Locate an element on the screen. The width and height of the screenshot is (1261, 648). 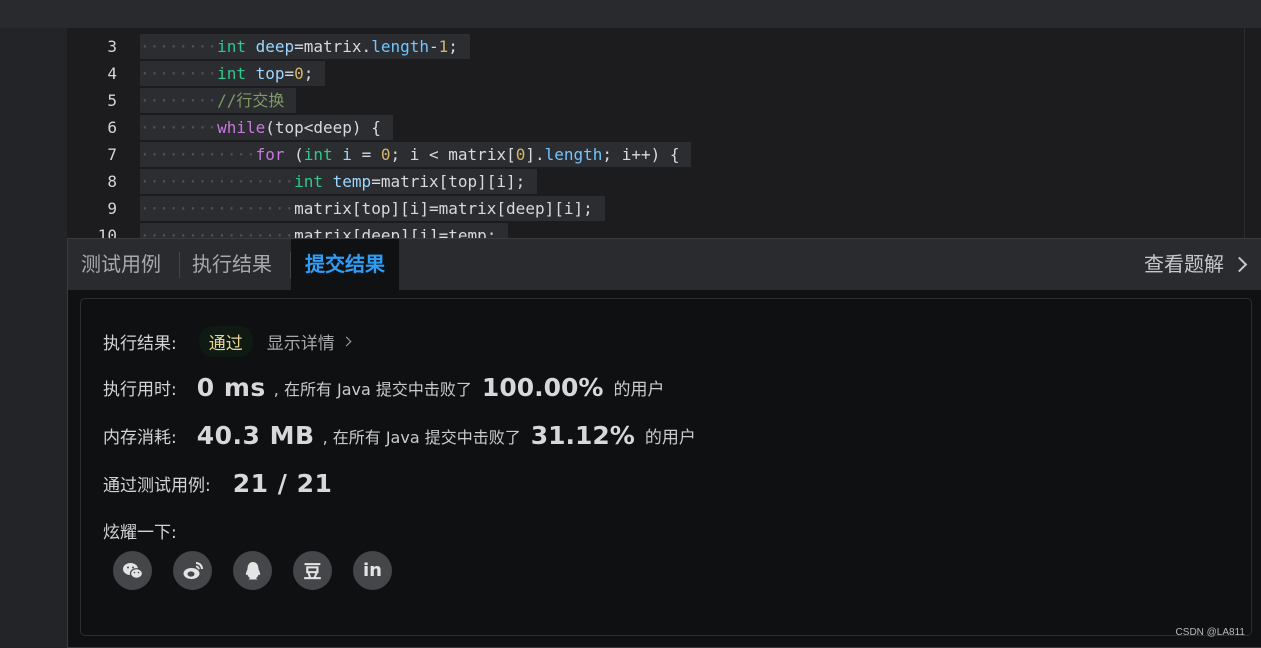
line-number: 5 is located at coordinates (112, 100).